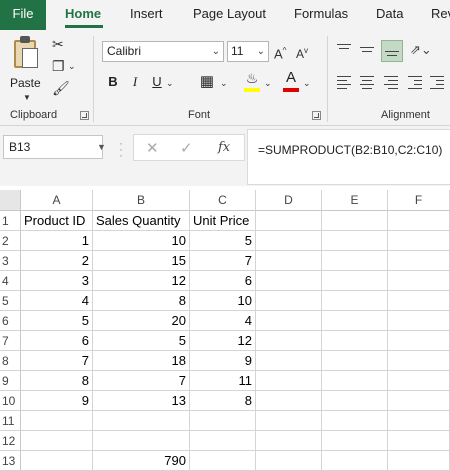  What do you see at coordinates (141, 321) in the screenshot?
I see `cell-b6: 20` at bounding box center [141, 321].